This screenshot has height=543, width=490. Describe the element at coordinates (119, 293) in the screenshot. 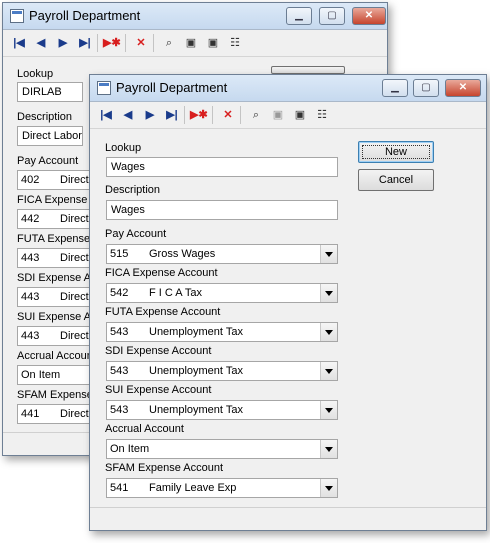

I see `account-code: 542` at that location.